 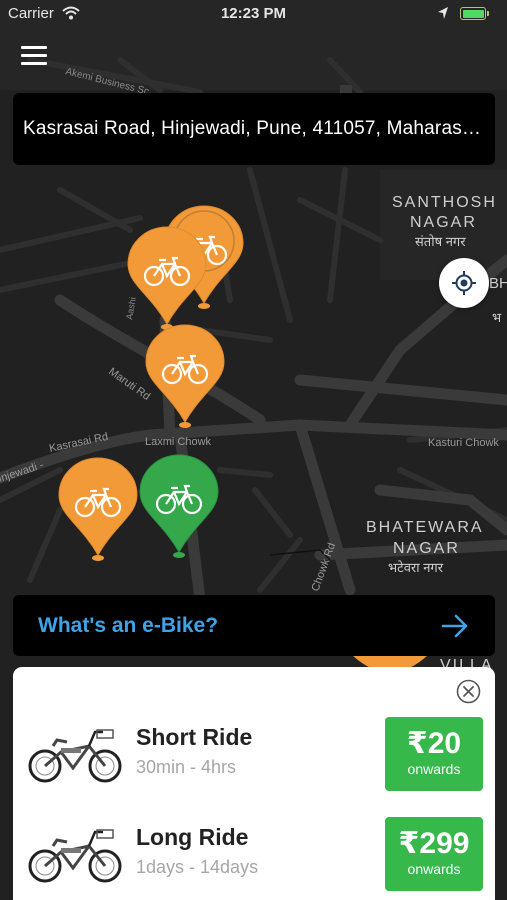 I want to click on arrow-right-icon, so click(x=454, y=625).